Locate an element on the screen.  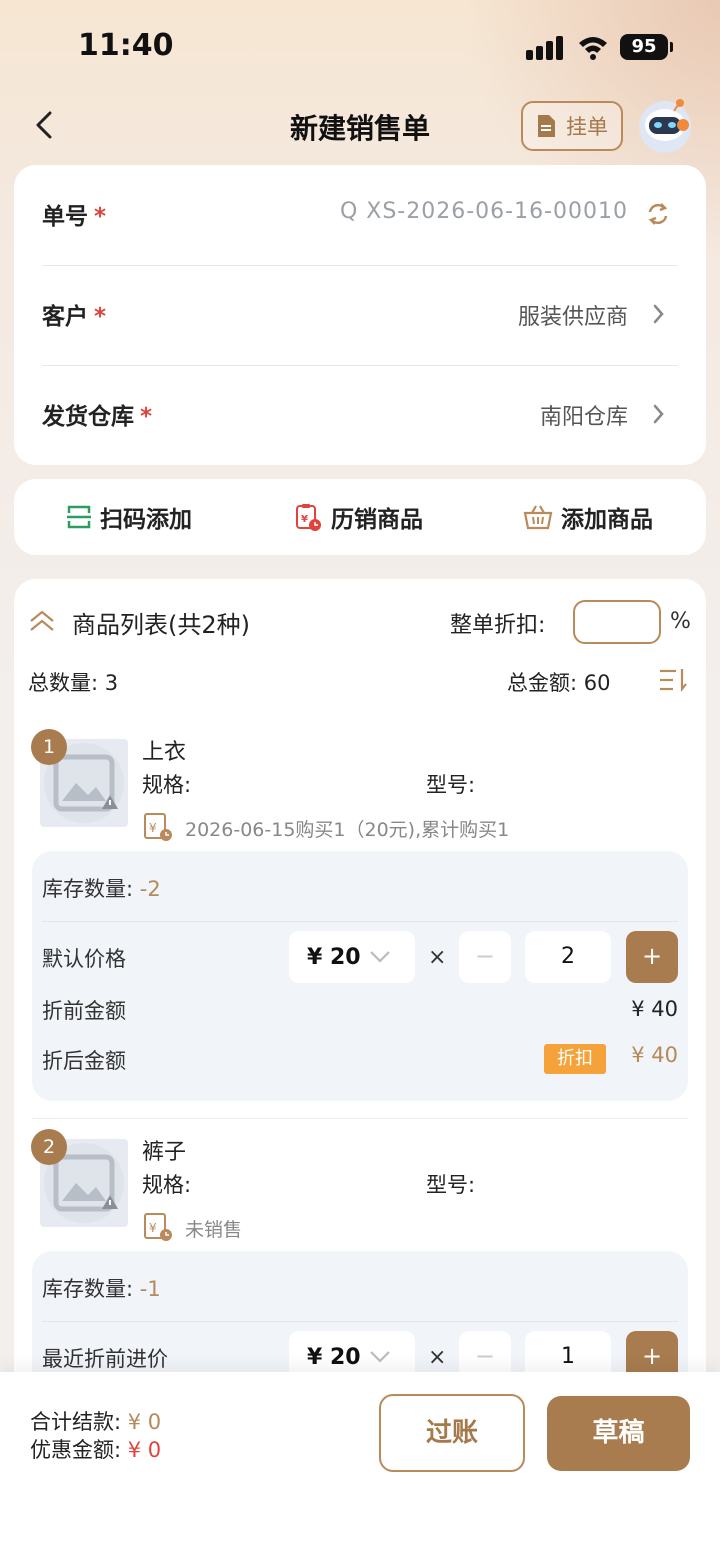
item-index-badge: 1 is located at coordinates (49, 747).